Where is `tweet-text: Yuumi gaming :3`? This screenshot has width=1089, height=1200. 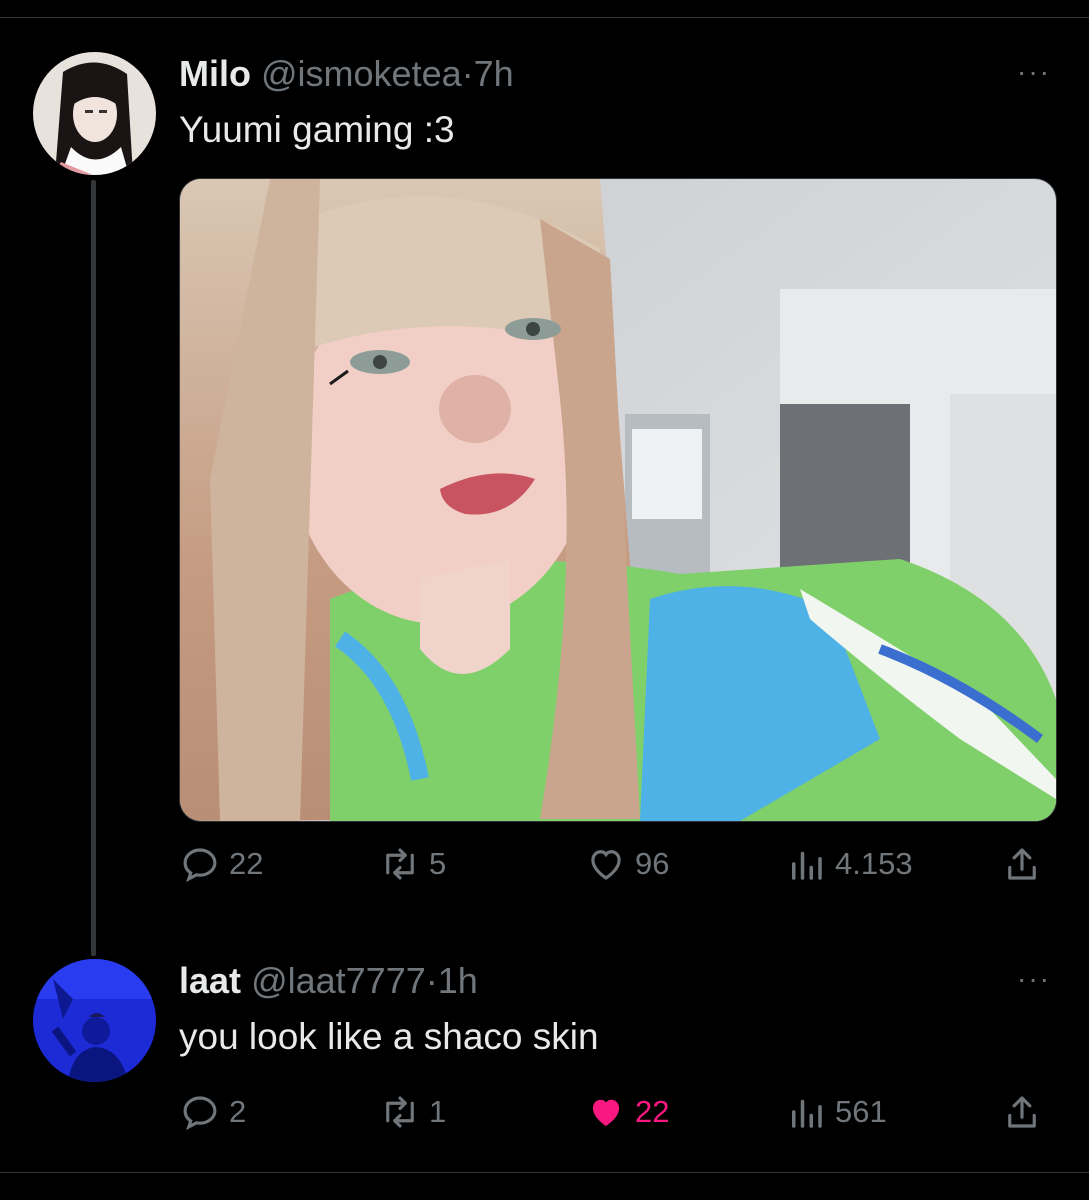 tweet-text: Yuumi gaming :3 is located at coordinates (317, 129).